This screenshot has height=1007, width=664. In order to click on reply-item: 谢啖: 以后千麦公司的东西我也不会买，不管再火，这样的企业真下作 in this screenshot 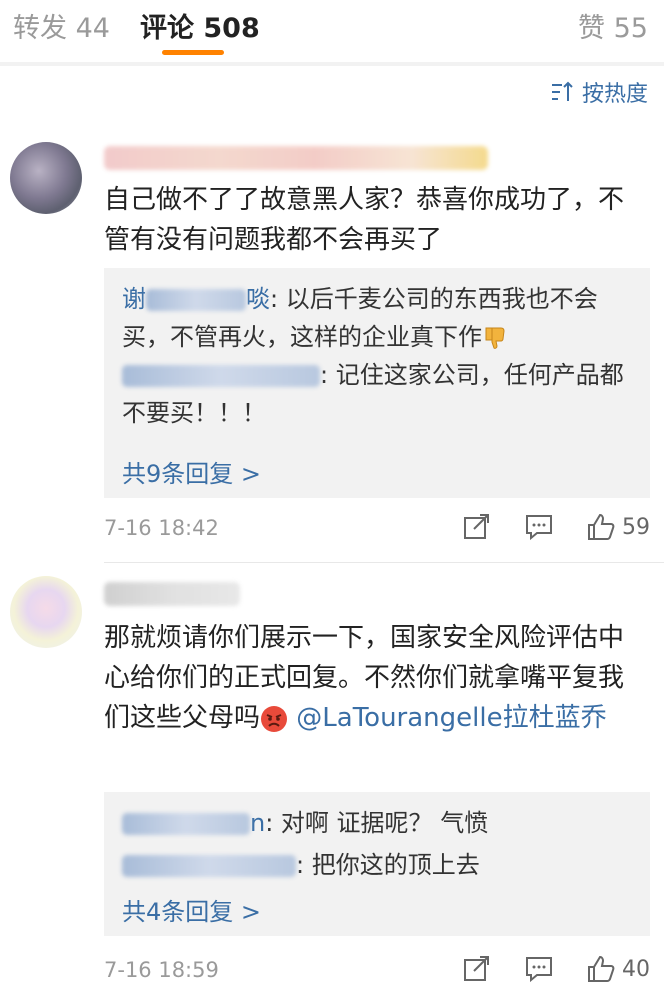, I will do `click(379, 318)`.